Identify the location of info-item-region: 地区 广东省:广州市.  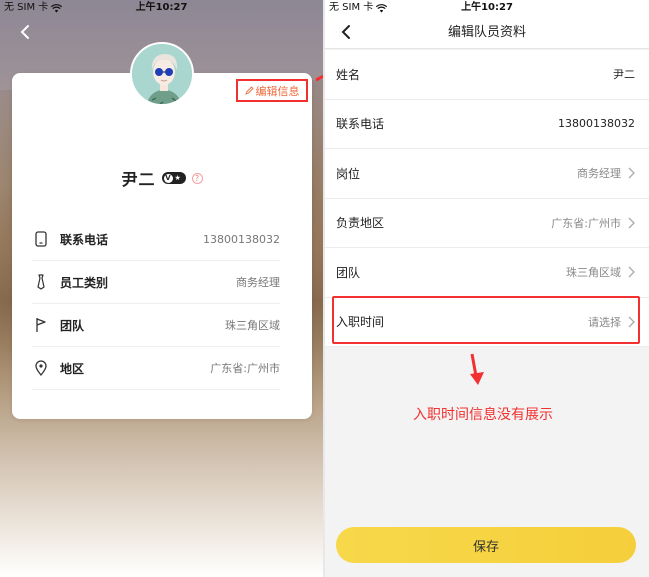
(156, 368).